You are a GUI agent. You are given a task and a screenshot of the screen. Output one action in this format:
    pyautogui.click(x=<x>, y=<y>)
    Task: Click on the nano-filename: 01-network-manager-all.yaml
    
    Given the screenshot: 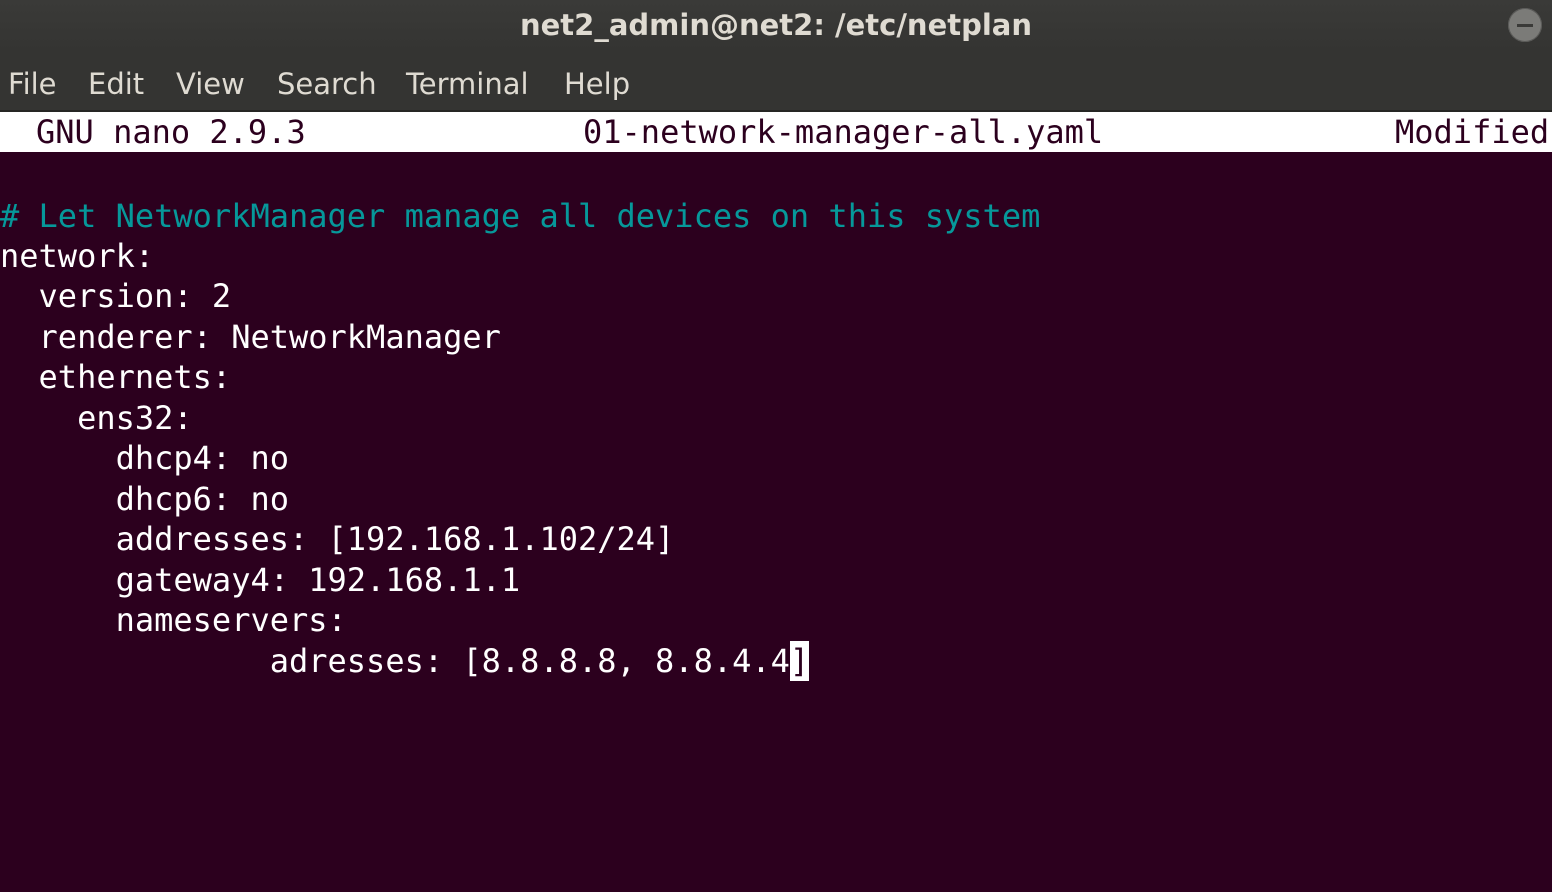 What is the action you would take?
    pyautogui.click(x=843, y=132)
    